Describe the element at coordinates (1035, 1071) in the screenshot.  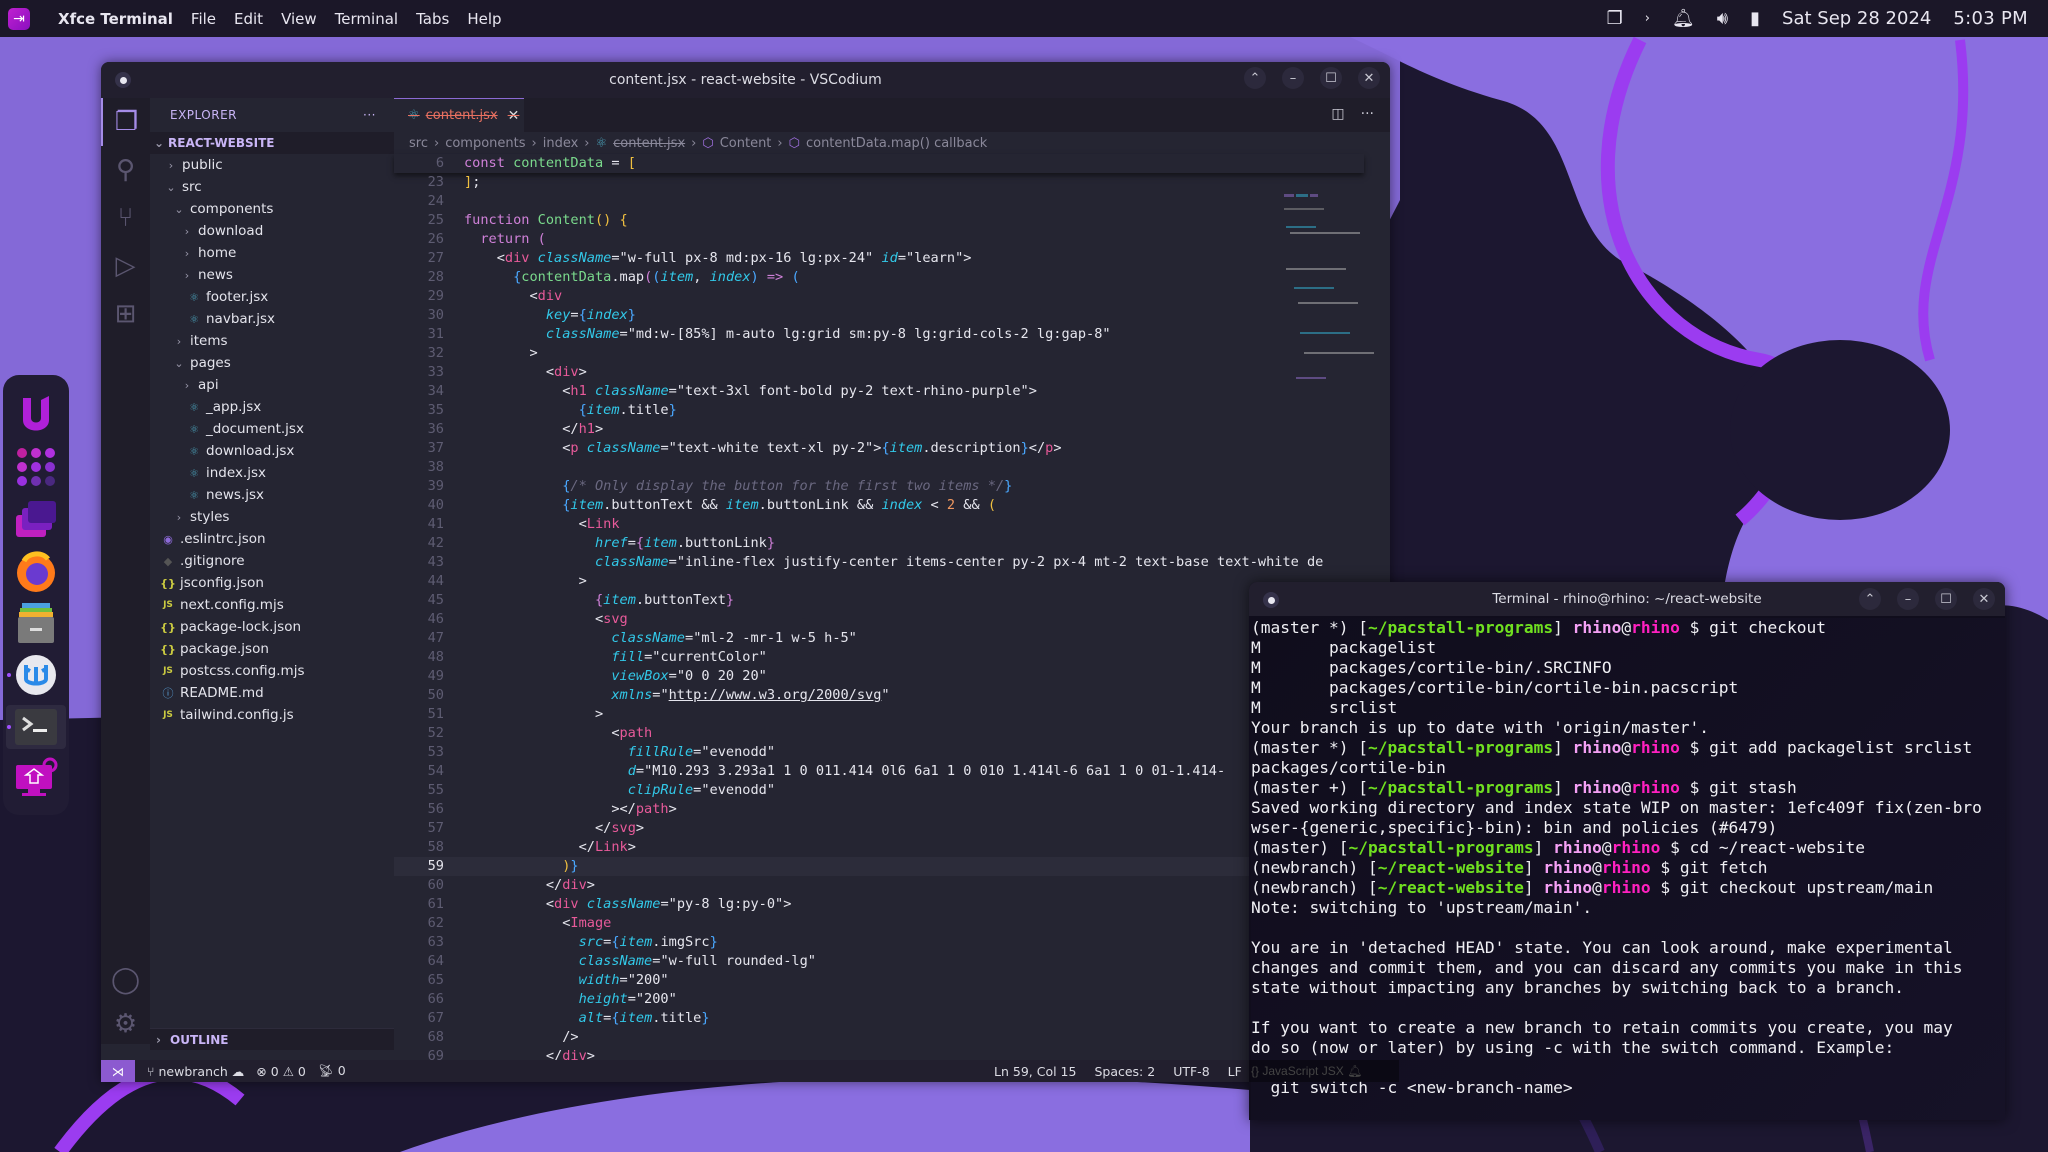
I see `cursor-position: Ln 59, Col 15` at that location.